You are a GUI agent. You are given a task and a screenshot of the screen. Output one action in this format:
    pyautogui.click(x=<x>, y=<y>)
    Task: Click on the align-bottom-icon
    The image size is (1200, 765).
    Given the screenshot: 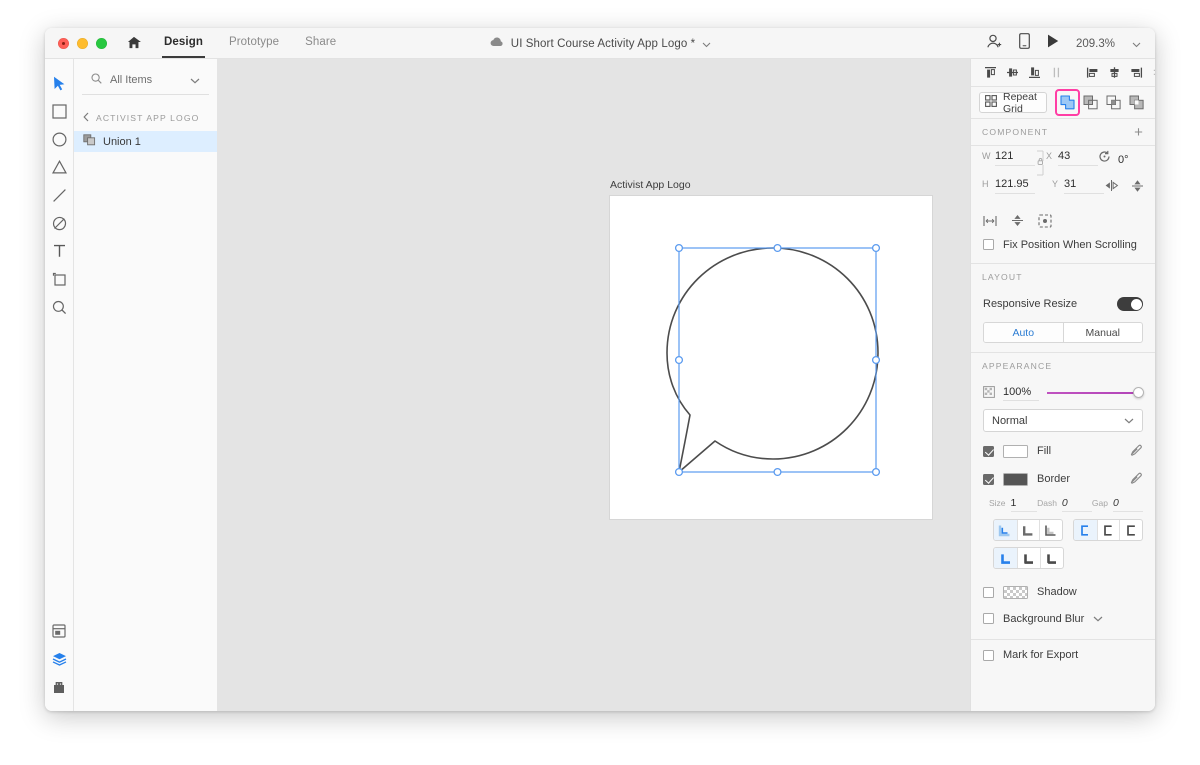 What is the action you would take?
    pyautogui.click(x=1034, y=73)
    